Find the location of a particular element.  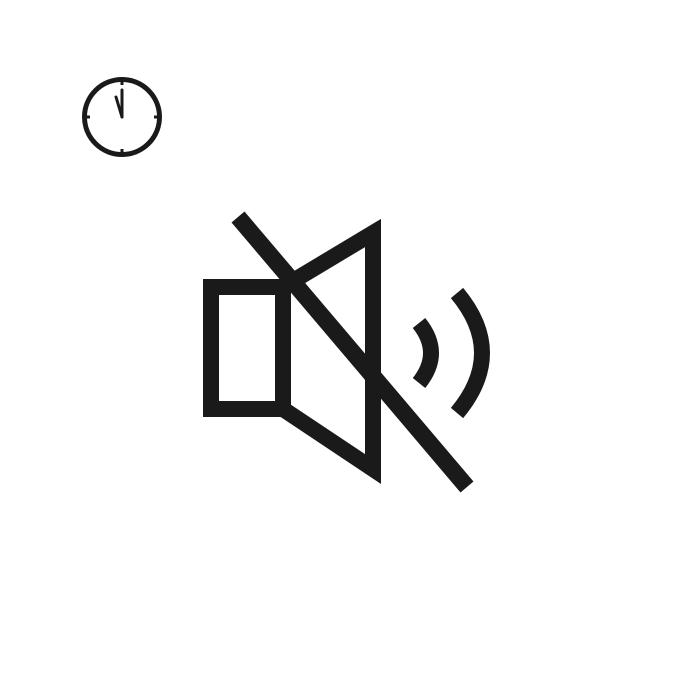

clock-icon is located at coordinates (122, 117).